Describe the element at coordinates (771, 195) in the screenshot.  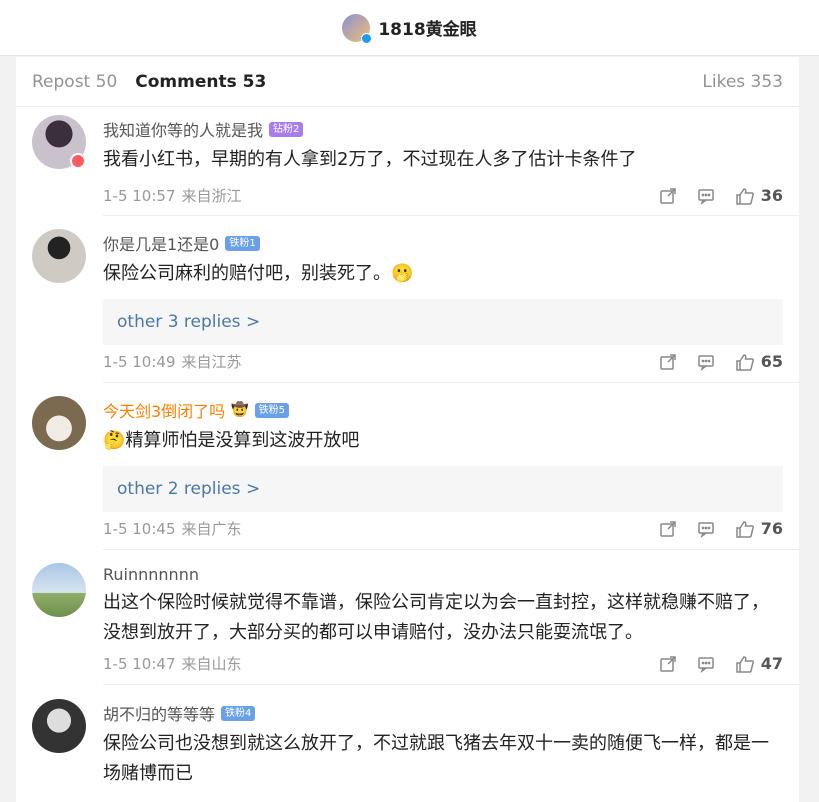
I see `like-count: 36` at that location.